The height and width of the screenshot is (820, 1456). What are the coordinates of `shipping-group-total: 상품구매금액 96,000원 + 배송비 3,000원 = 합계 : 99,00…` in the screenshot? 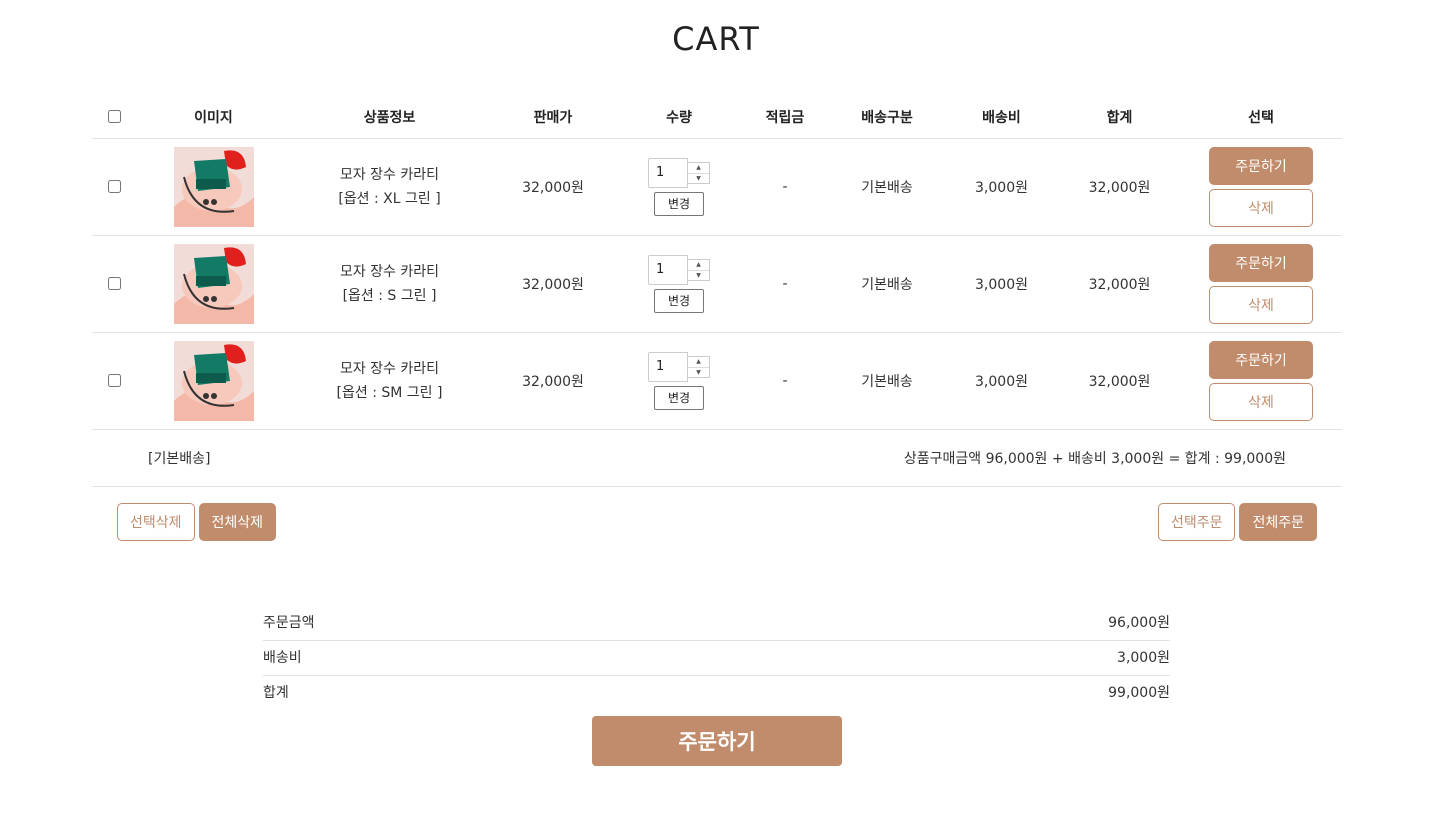 It's located at (1094, 459).